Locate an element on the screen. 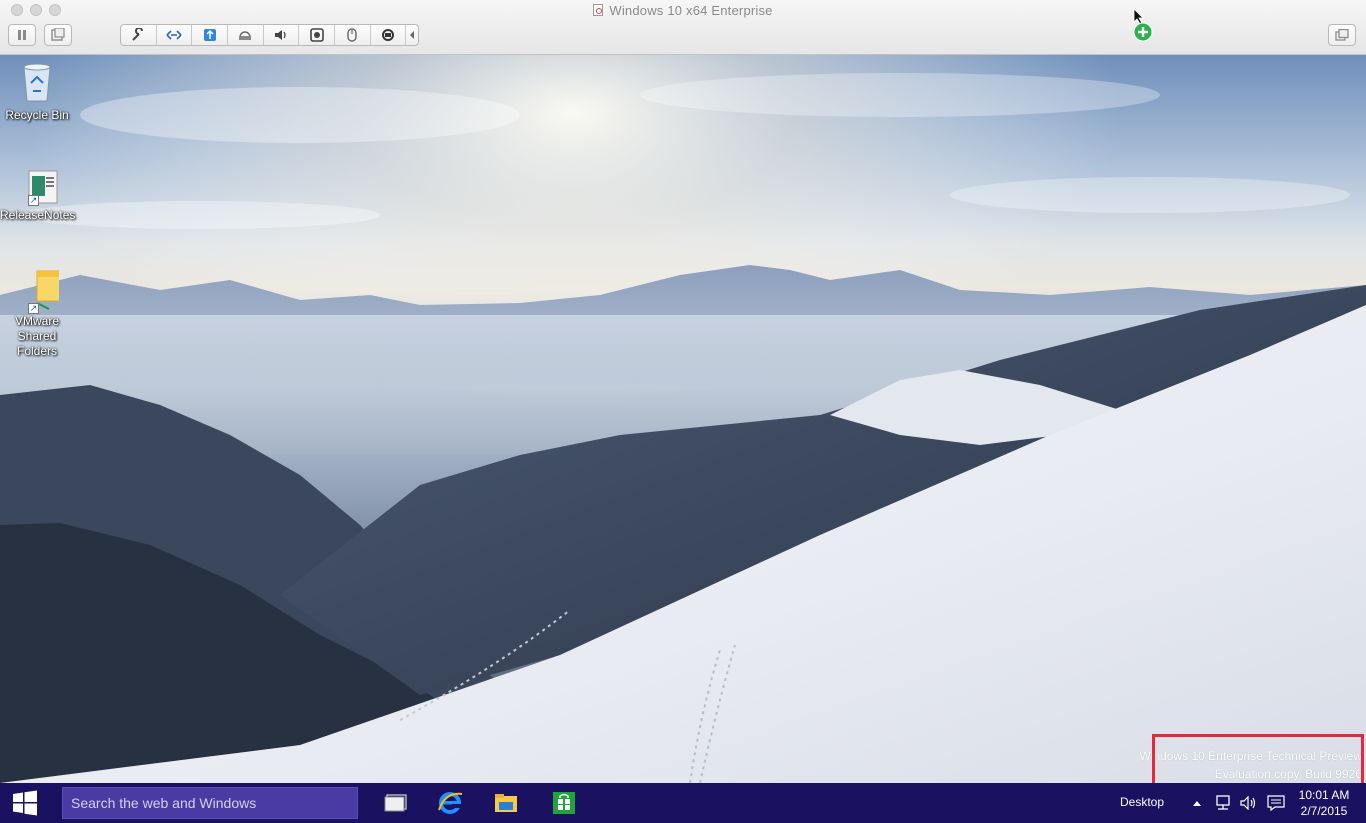  notification-icon is located at coordinates (1276, 803).